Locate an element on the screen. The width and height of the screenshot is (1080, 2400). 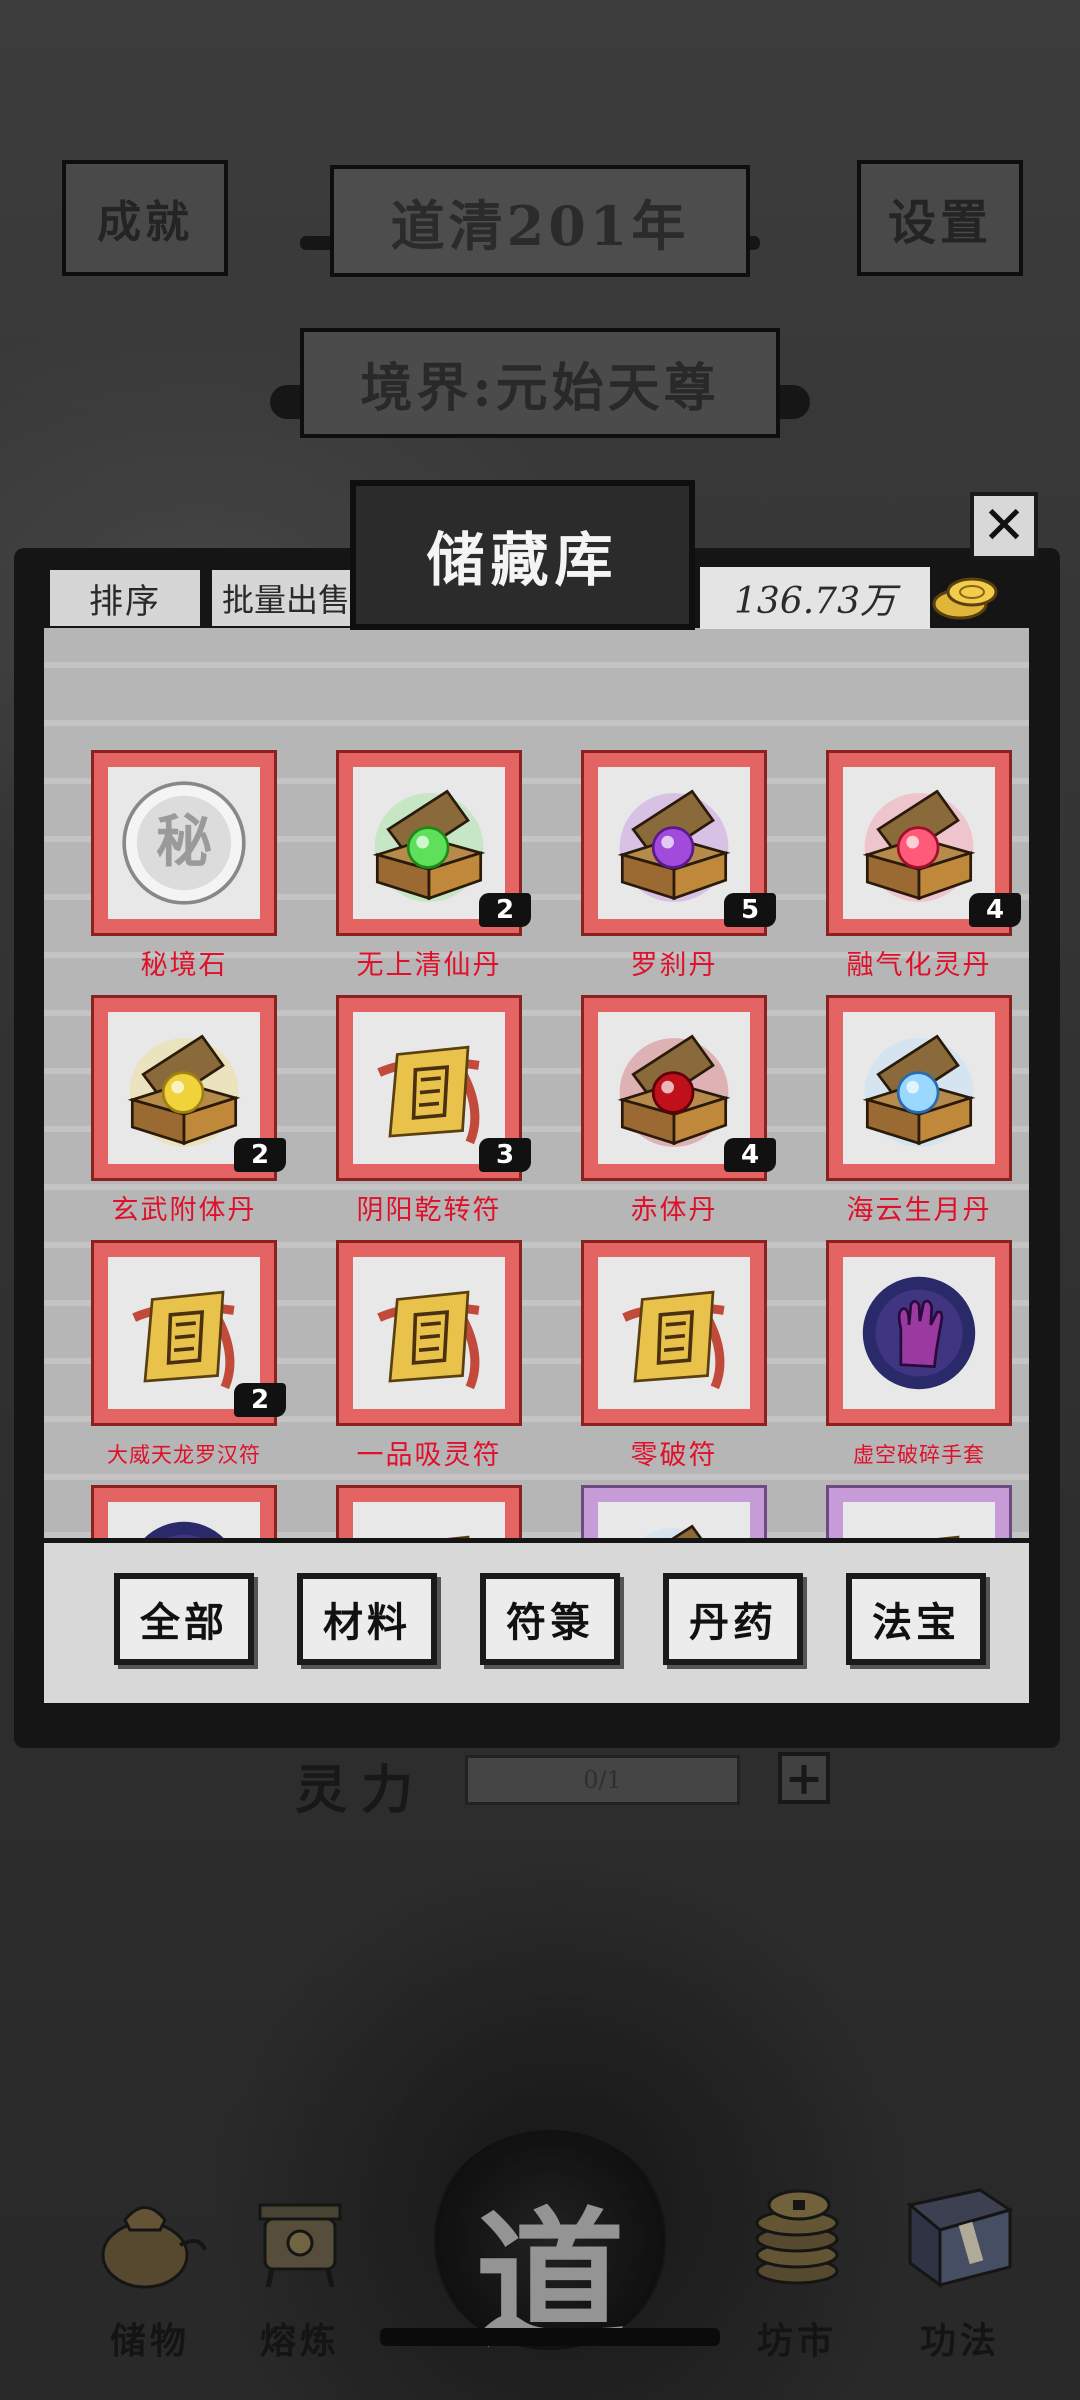
gold-coin-icon is located at coordinates (965, 598).